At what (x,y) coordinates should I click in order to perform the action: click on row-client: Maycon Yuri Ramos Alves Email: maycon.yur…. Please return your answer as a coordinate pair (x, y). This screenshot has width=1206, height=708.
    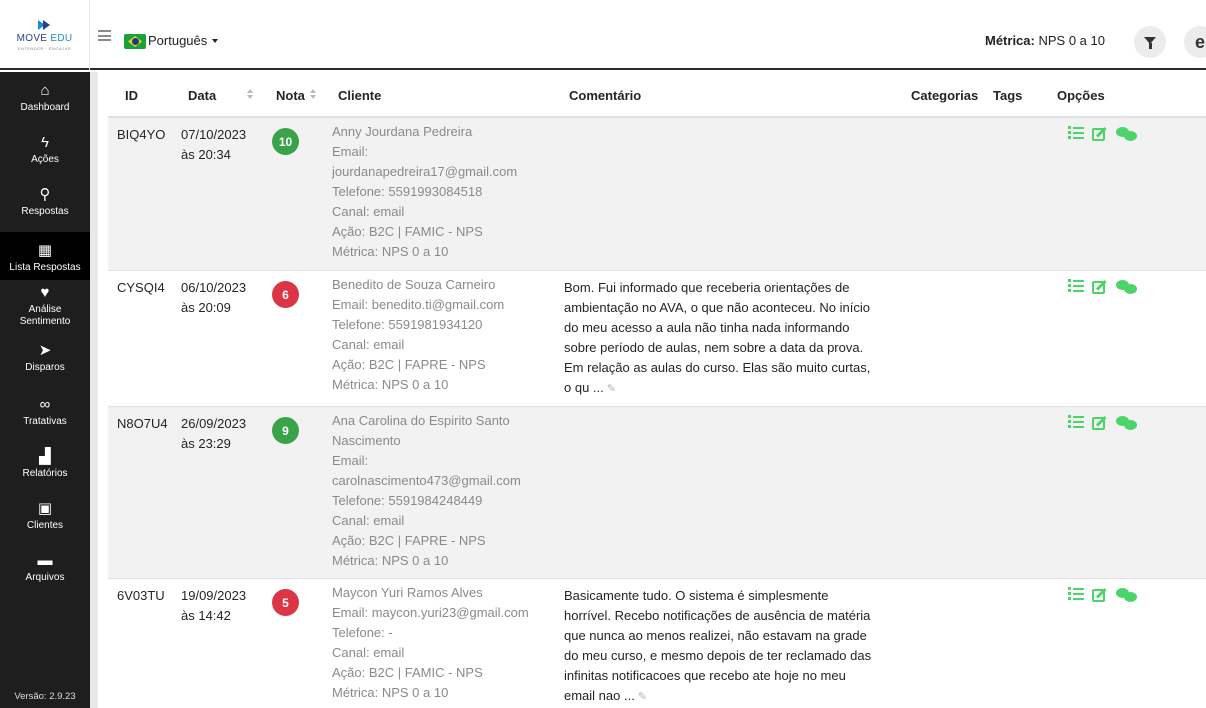
    Looking at the image, I should click on (442, 643).